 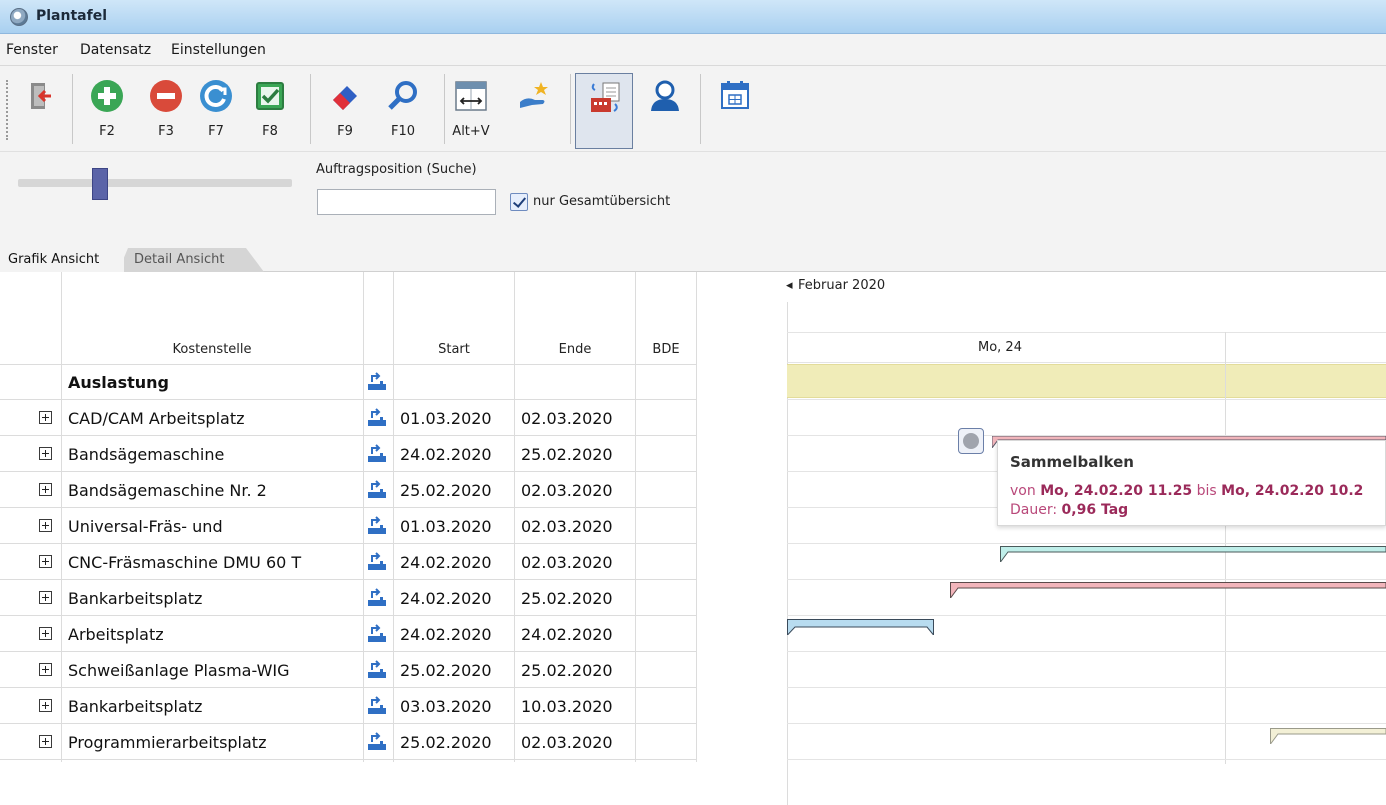 What do you see at coordinates (535, 111) in the screenshot?
I see `hand-star-button` at bounding box center [535, 111].